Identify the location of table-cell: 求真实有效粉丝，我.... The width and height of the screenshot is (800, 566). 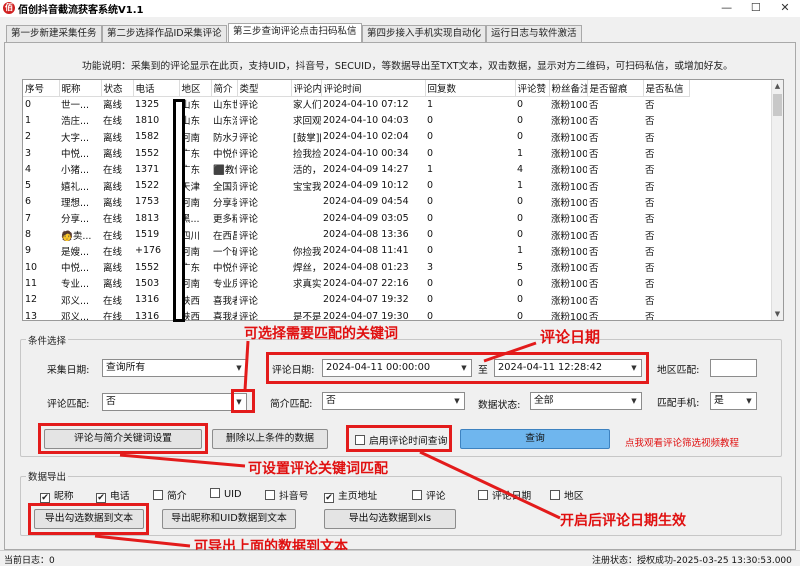
(307, 285).